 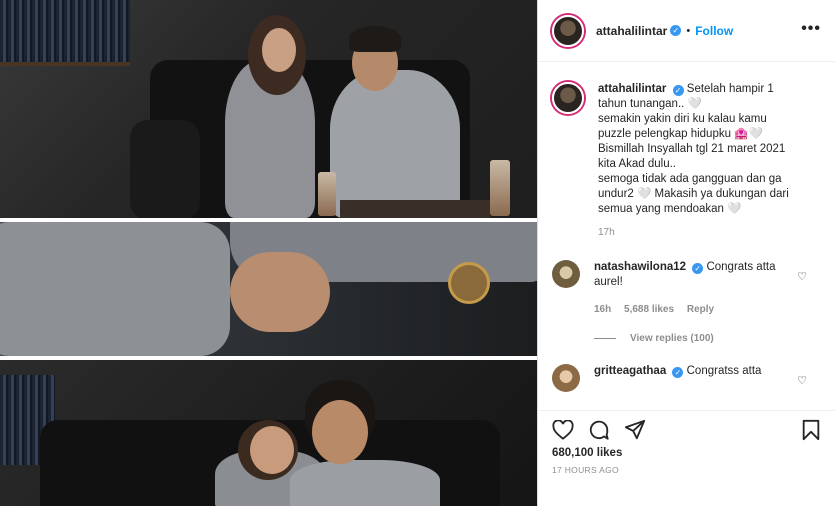 I want to click on man-face, so click(x=340, y=432).